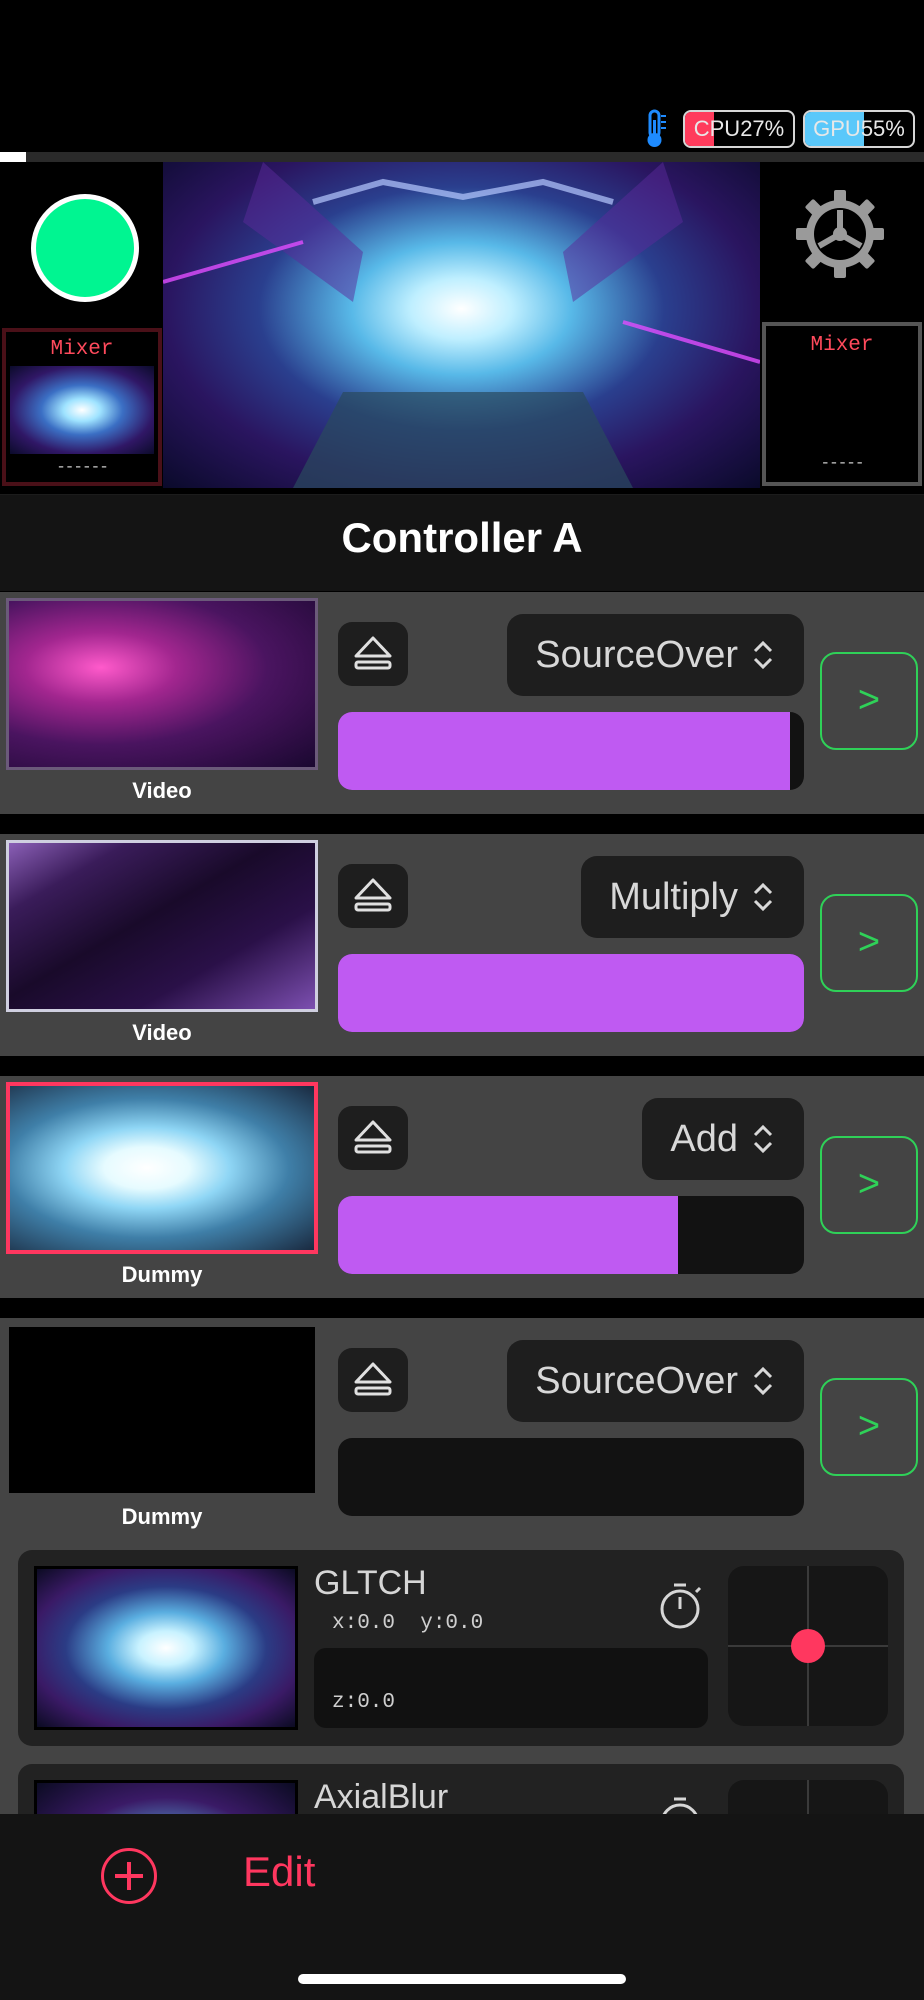  I want to click on gear-icon, so click(840, 234).